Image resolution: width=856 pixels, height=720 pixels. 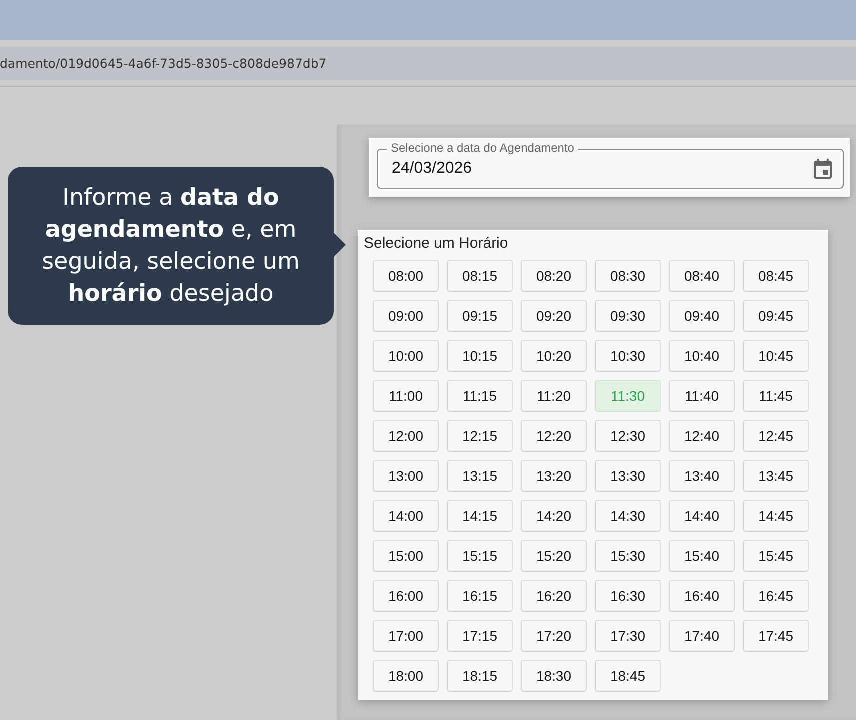 What do you see at coordinates (554, 476) in the screenshot?
I see `time-slot-button: 13:20` at bounding box center [554, 476].